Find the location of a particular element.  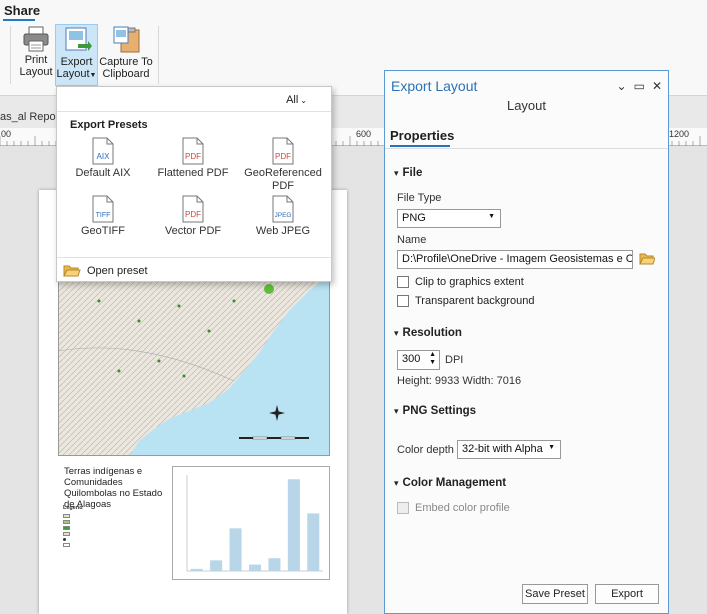

color-management-section-header: ▾ Color Management is located at coordinates (450, 483).